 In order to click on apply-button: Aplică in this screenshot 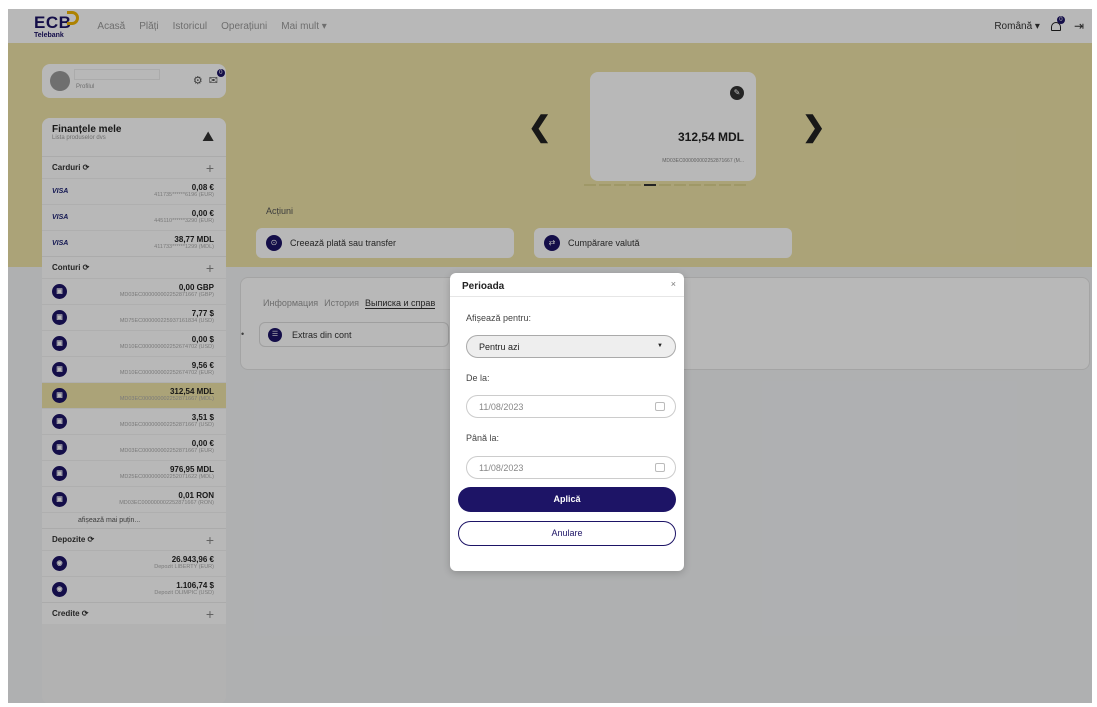, I will do `click(567, 499)`.